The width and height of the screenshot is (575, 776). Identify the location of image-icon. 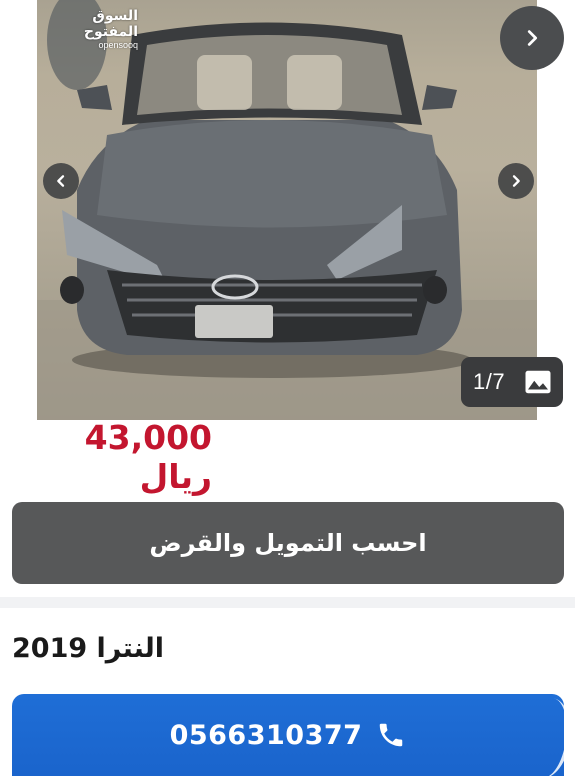
(538, 382).